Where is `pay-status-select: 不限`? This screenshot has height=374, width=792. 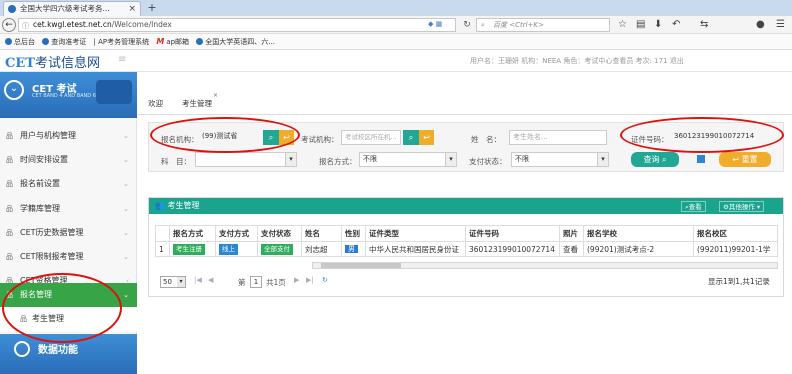 pay-status-select: 不限 is located at coordinates (560, 159).